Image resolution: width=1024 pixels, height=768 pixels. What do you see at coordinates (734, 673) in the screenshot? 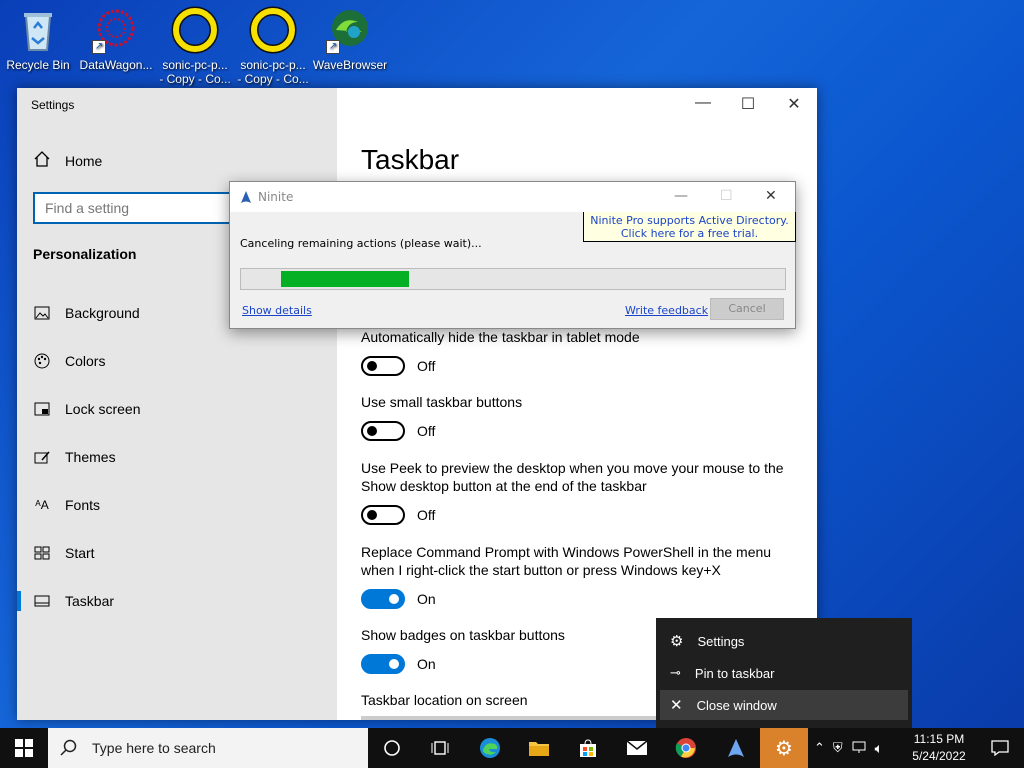
I see `jumplist-label: Pin to taskbar` at bounding box center [734, 673].